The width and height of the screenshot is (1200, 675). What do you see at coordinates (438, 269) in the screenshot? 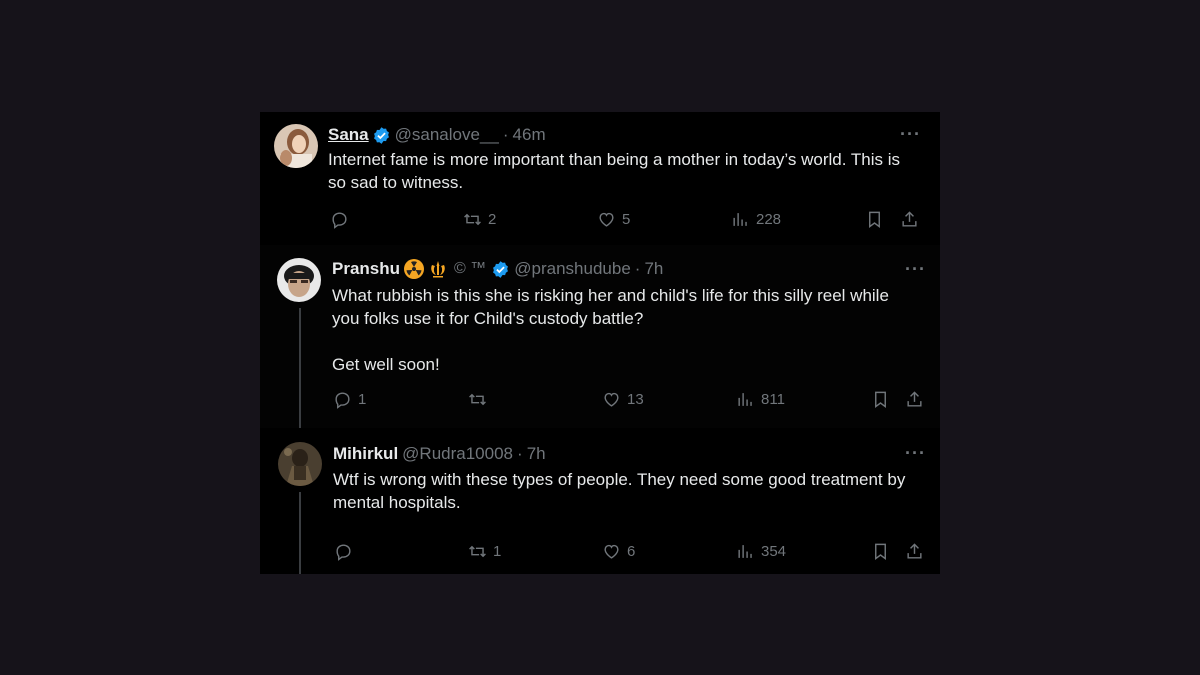
I see `khanda-emoji-icon` at bounding box center [438, 269].